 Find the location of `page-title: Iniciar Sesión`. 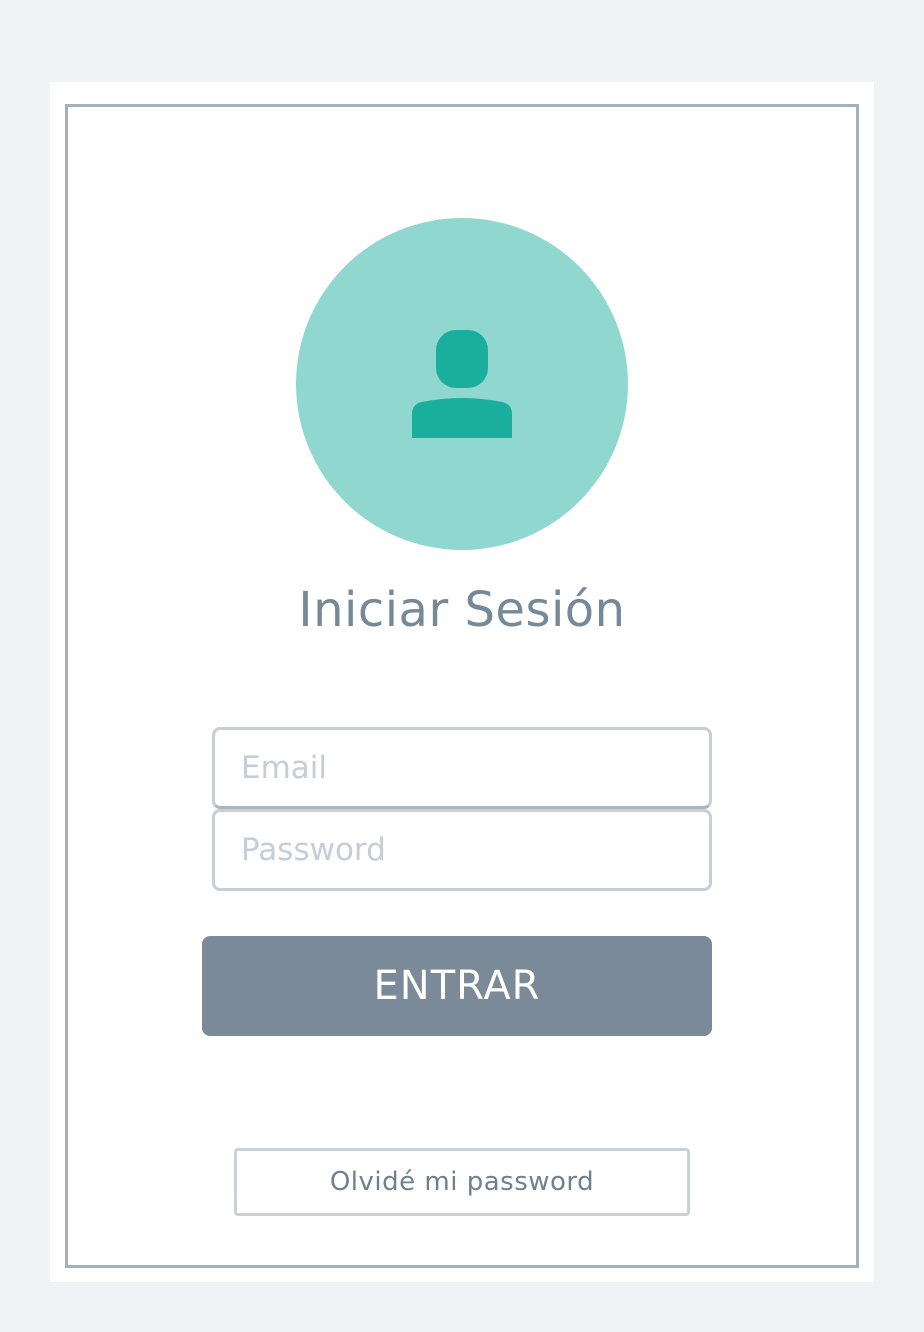

page-title: Iniciar Sesión is located at coordinates (462, 610).